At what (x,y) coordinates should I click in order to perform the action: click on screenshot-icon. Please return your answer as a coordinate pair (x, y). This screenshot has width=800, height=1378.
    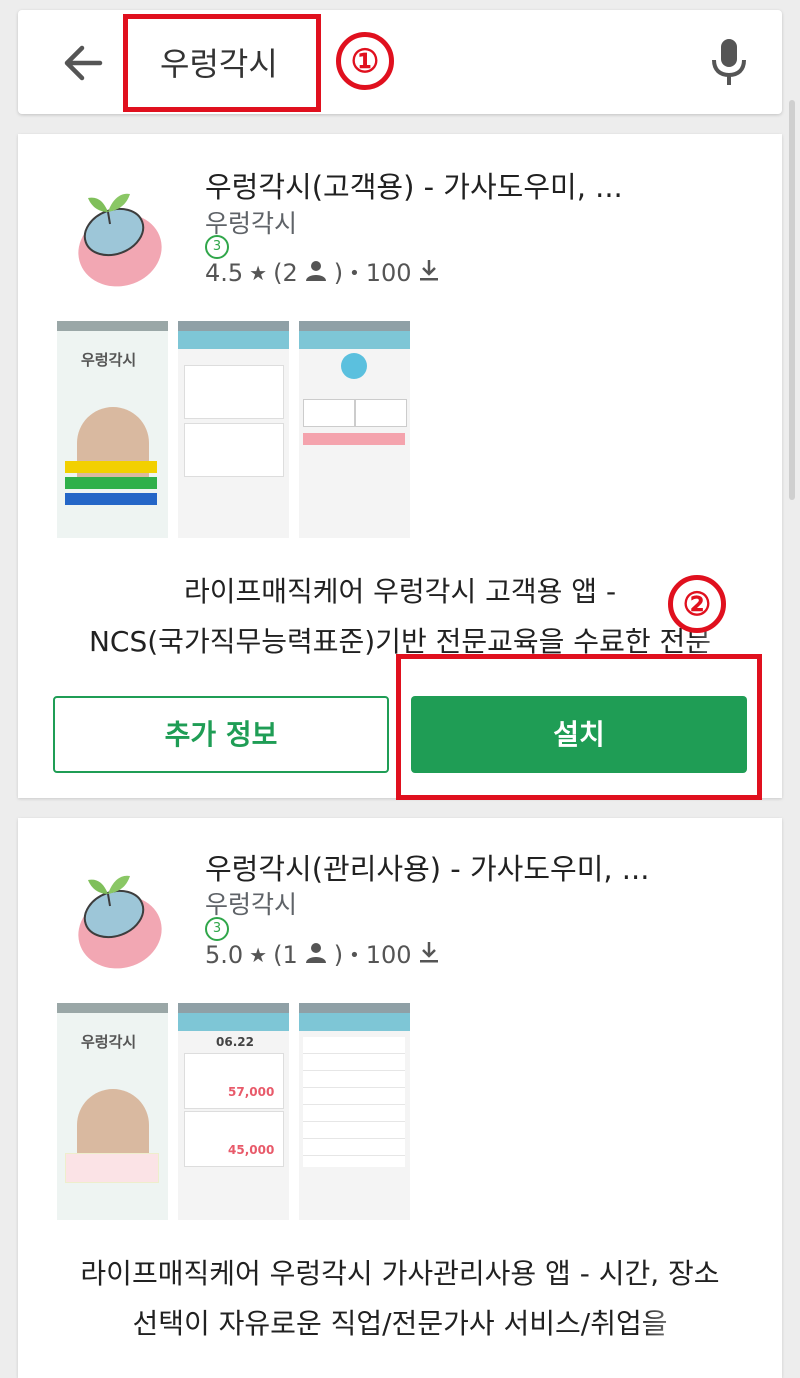
    Looking at the image, I should click on (354, 366).